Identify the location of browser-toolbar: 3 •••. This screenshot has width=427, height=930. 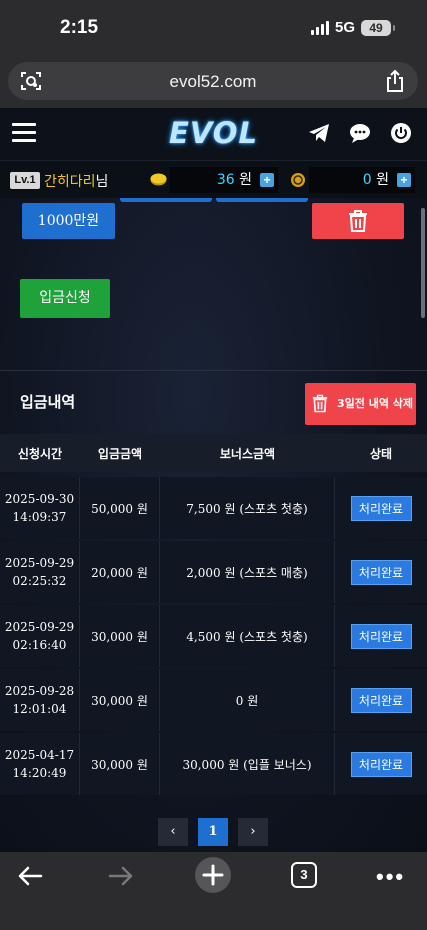
(213, 891).